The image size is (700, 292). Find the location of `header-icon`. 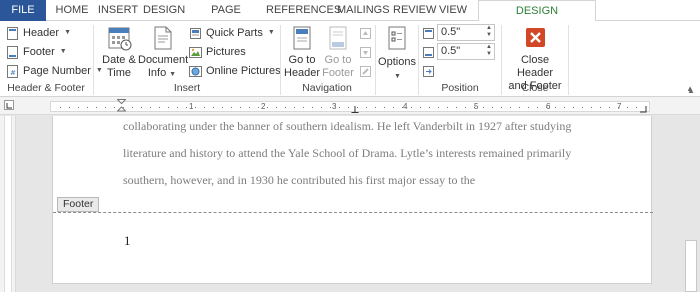

header-icon is located at coordinates (12, 33).